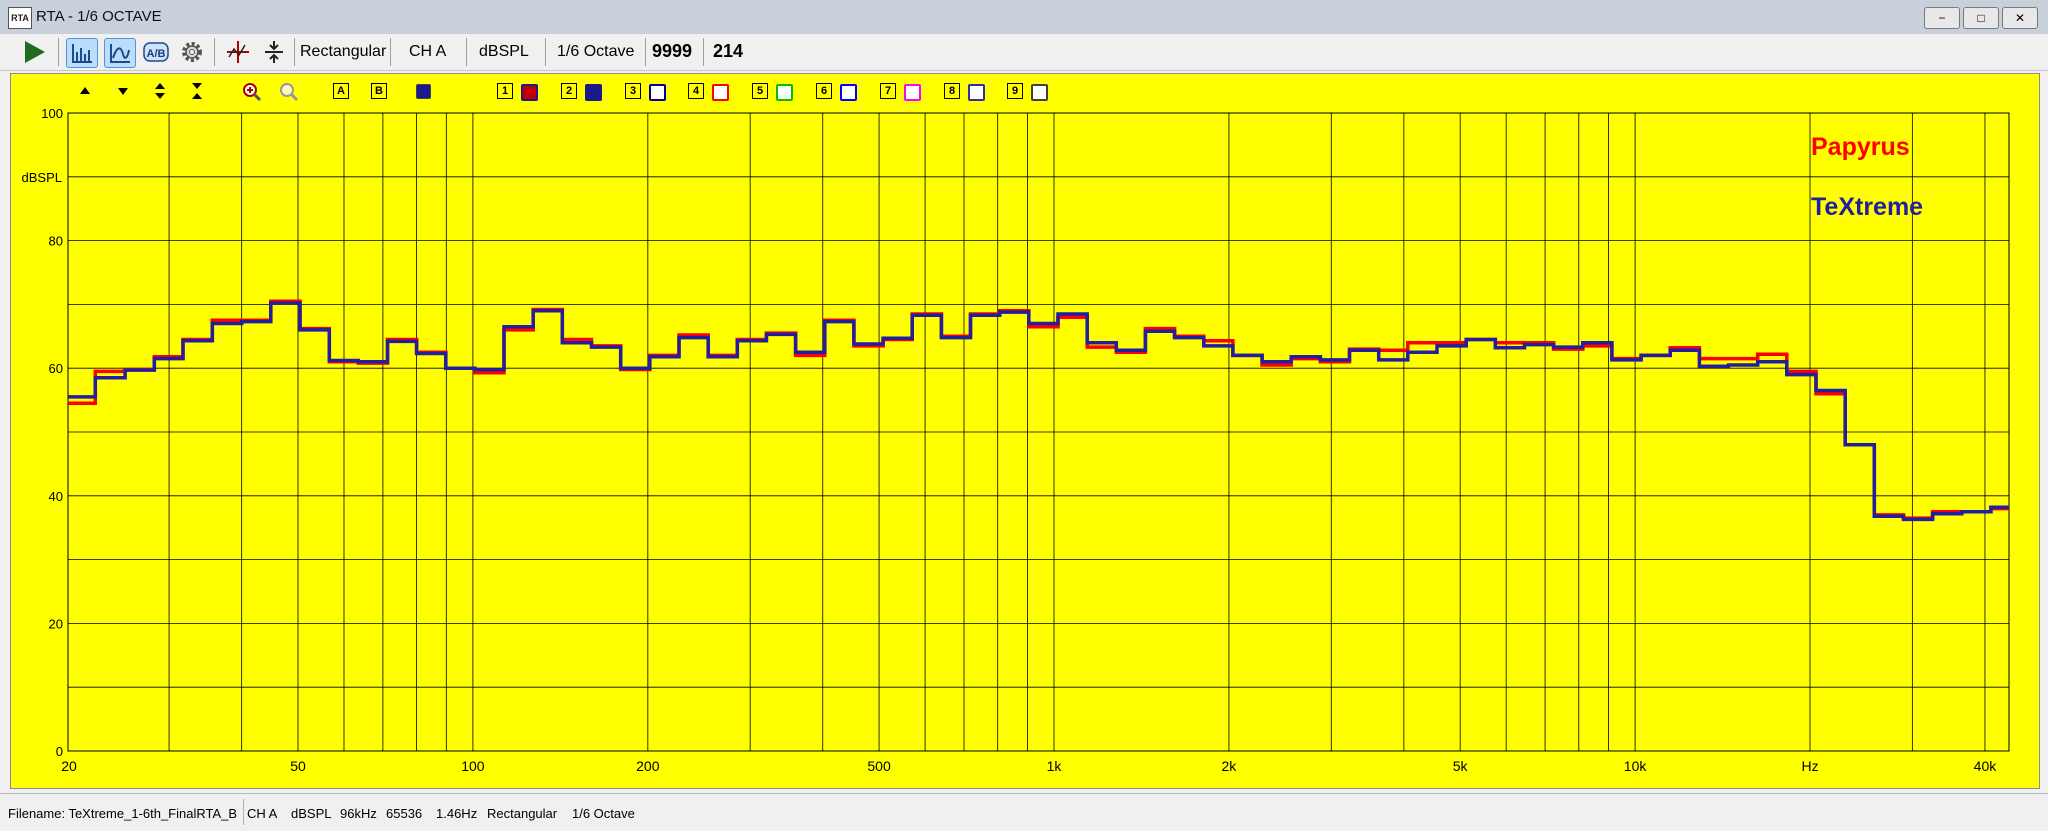 This screenshot has height=831, width=2048. What do you see at coordinates (824, 91) in the screenshot?
I see `trace-6-toggle: 6` at bounding box center [824, 91].